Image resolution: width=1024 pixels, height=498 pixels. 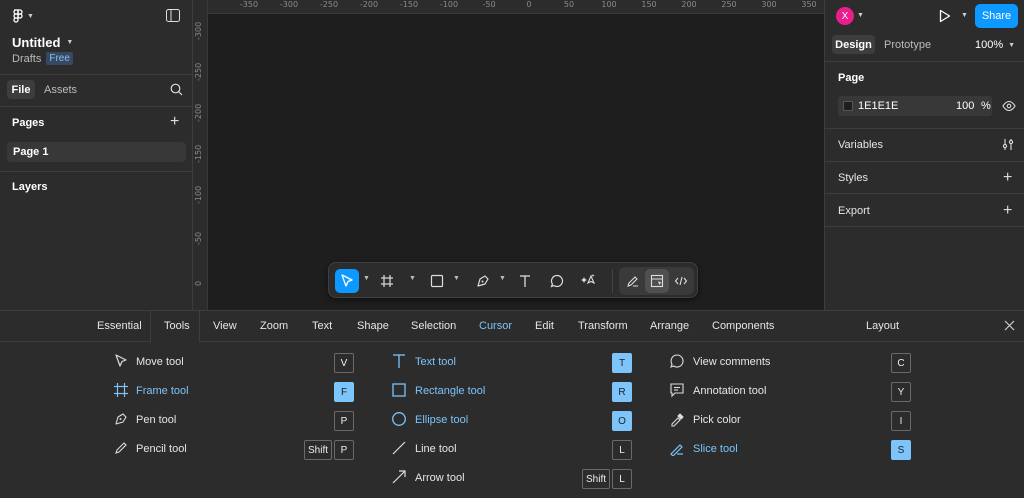 I want to click on rectangle-tool-icon, so click(x=399, y=390).